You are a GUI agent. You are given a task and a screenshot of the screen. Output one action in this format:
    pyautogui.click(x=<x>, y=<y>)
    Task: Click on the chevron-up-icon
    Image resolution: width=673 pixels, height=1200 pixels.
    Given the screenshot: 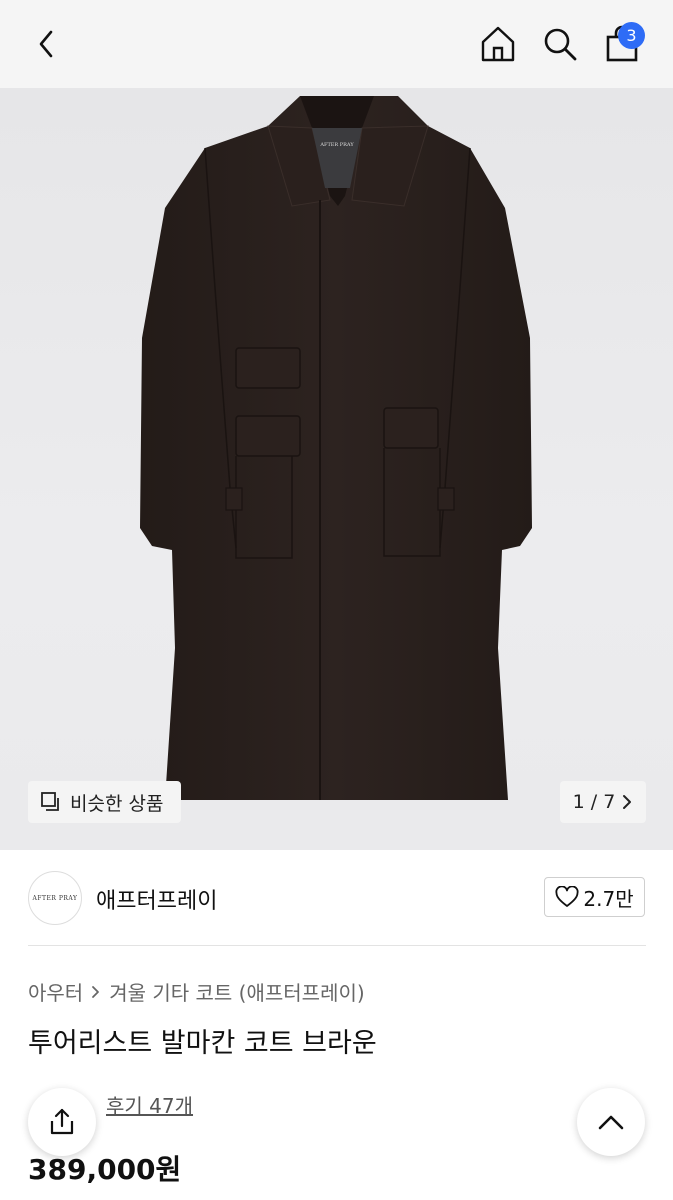 What is the action you would take?
    pyautogui.click(x=611, y=1122)
    